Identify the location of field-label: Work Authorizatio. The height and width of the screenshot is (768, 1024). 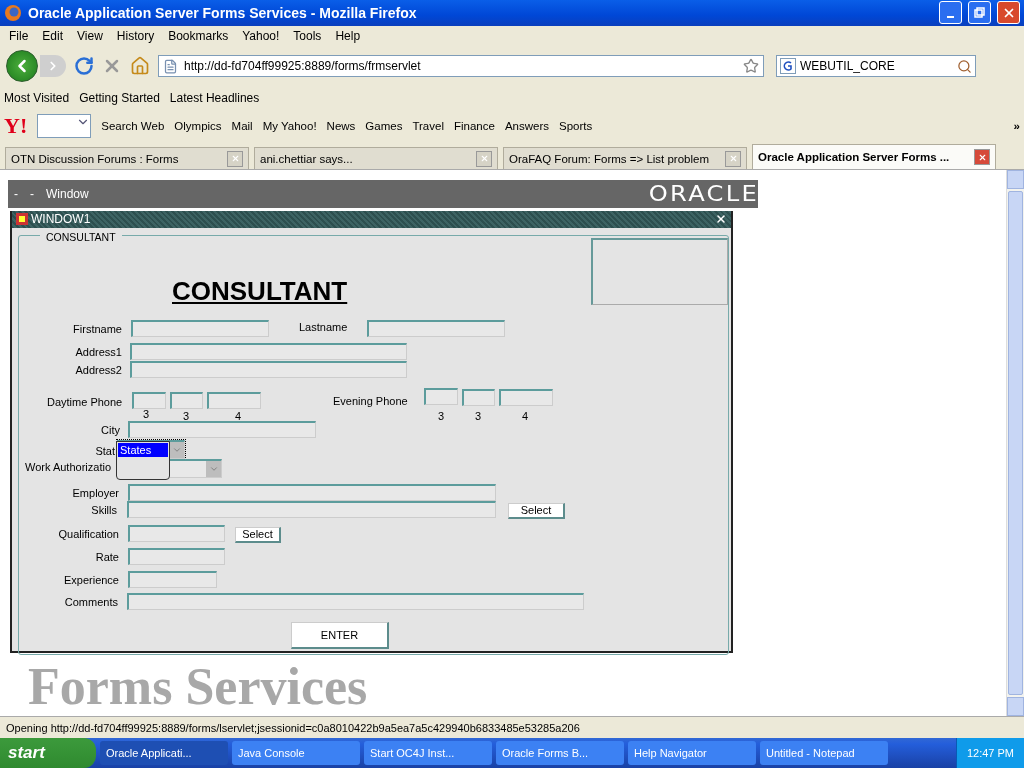
(68, 466).